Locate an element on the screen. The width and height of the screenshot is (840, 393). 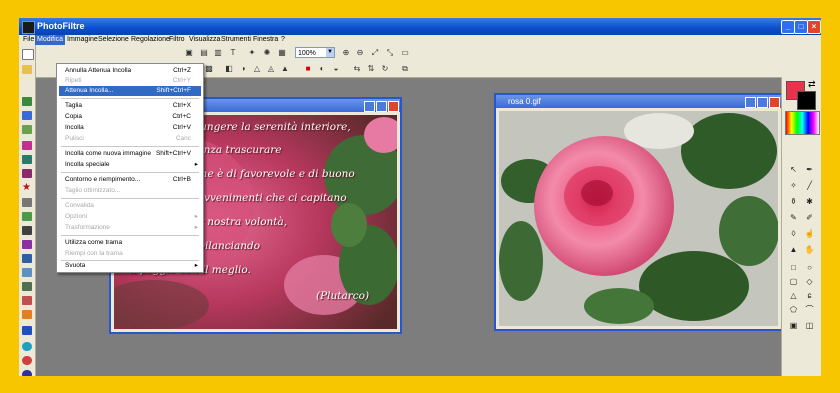
flip-horizontal-icon: ⇆ is located at coordinates (357, 69).